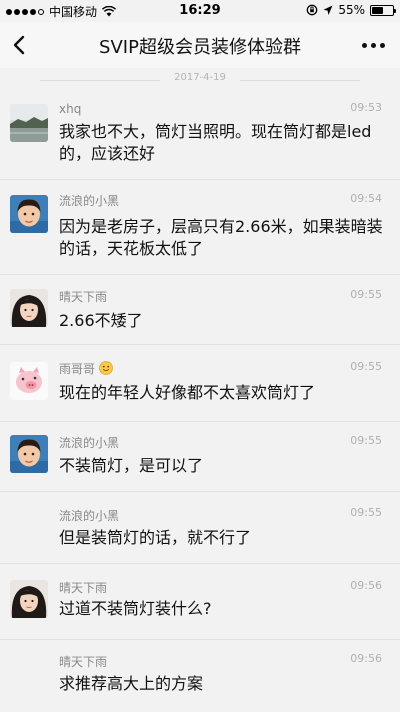 Image resolution: width=400 pixels, height=712 pixels. I want to click on chat-message: xhq 09:53 我家也不大，筒灯当照明。现在筒灯都是led的，应该还好, so click(200, 136).